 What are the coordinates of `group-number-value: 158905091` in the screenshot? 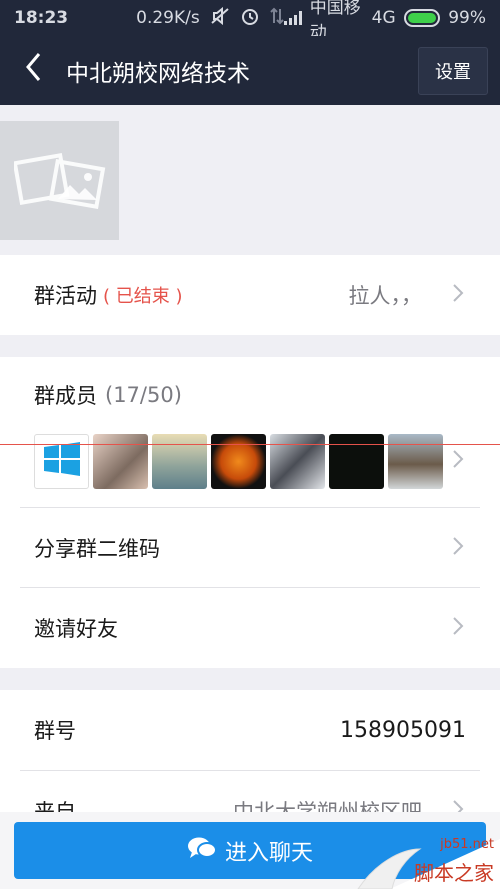 It's located at (403, 730).